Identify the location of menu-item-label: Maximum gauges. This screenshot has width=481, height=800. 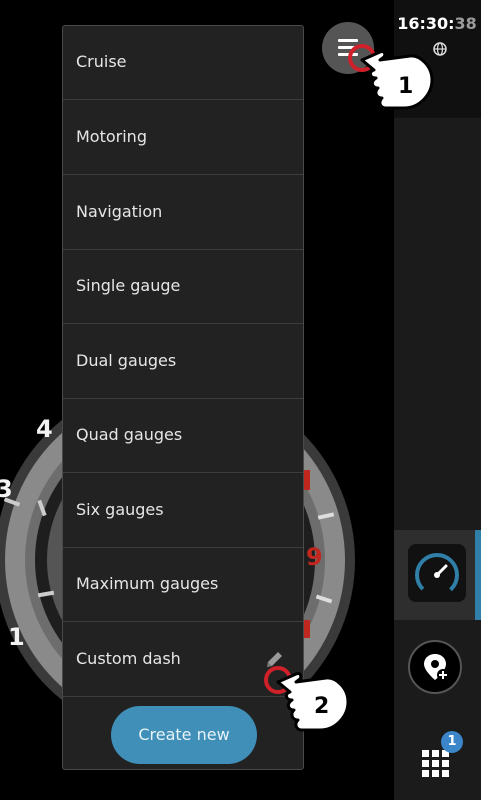
(147, 583).